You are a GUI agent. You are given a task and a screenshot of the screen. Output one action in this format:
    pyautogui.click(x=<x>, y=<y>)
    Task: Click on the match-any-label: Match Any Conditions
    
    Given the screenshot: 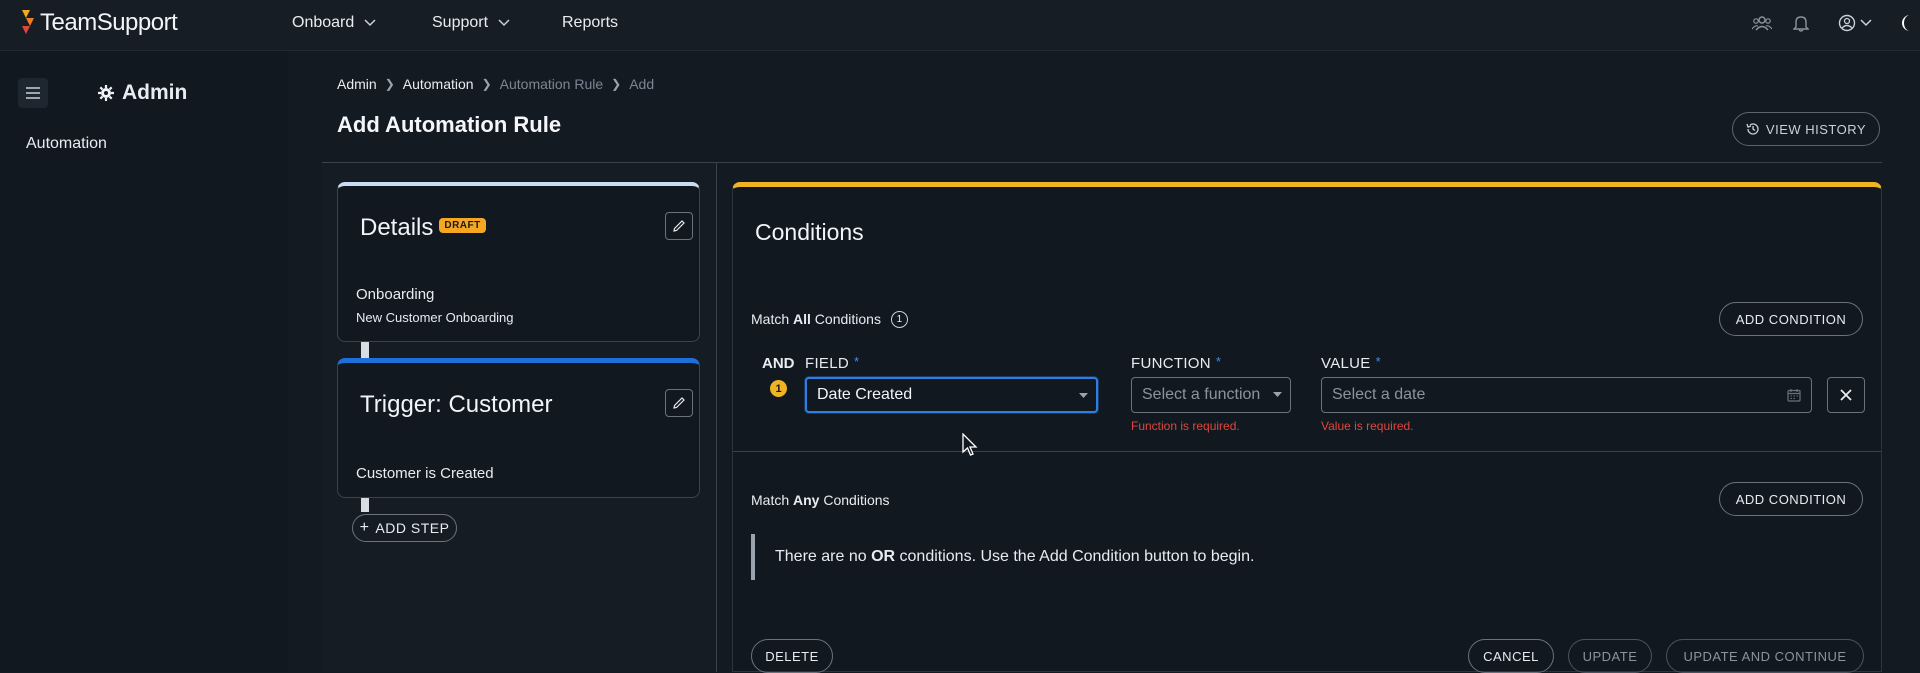 What is the action you would take?
    pyautogui.click(x=820, y=500)
    